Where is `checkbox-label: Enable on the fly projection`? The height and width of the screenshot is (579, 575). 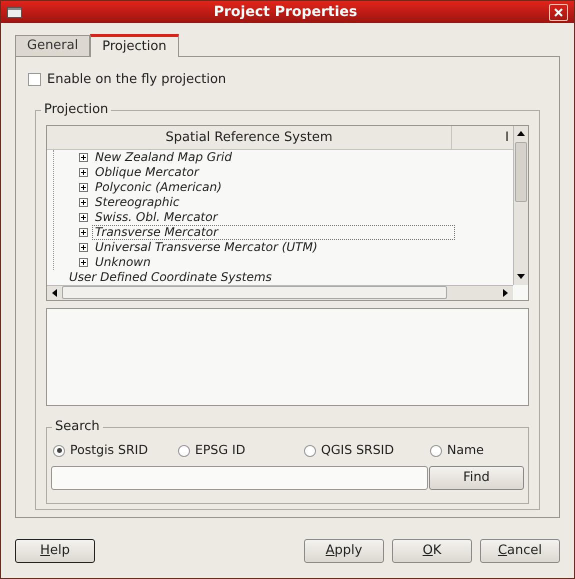
checkbox-label: Enable on the fly projection is located at coordinates (136, 80).